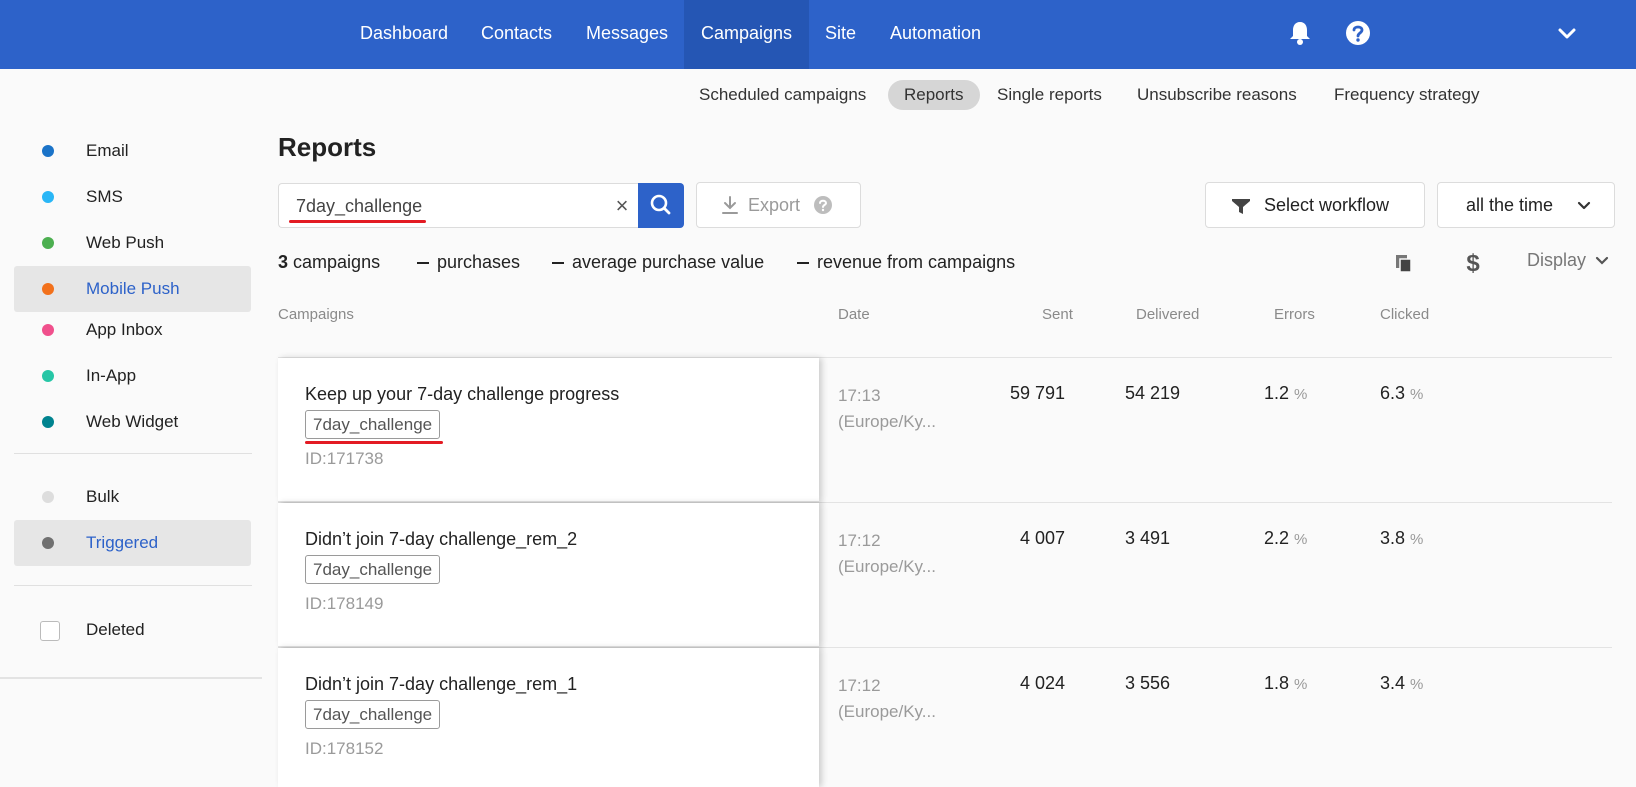 Image resolution: width=1636 pixels, height=787 pixels. Describe the element at coordinates (1148, 683) in the screenshot. I see `delivered-value: 3 556` at that location.